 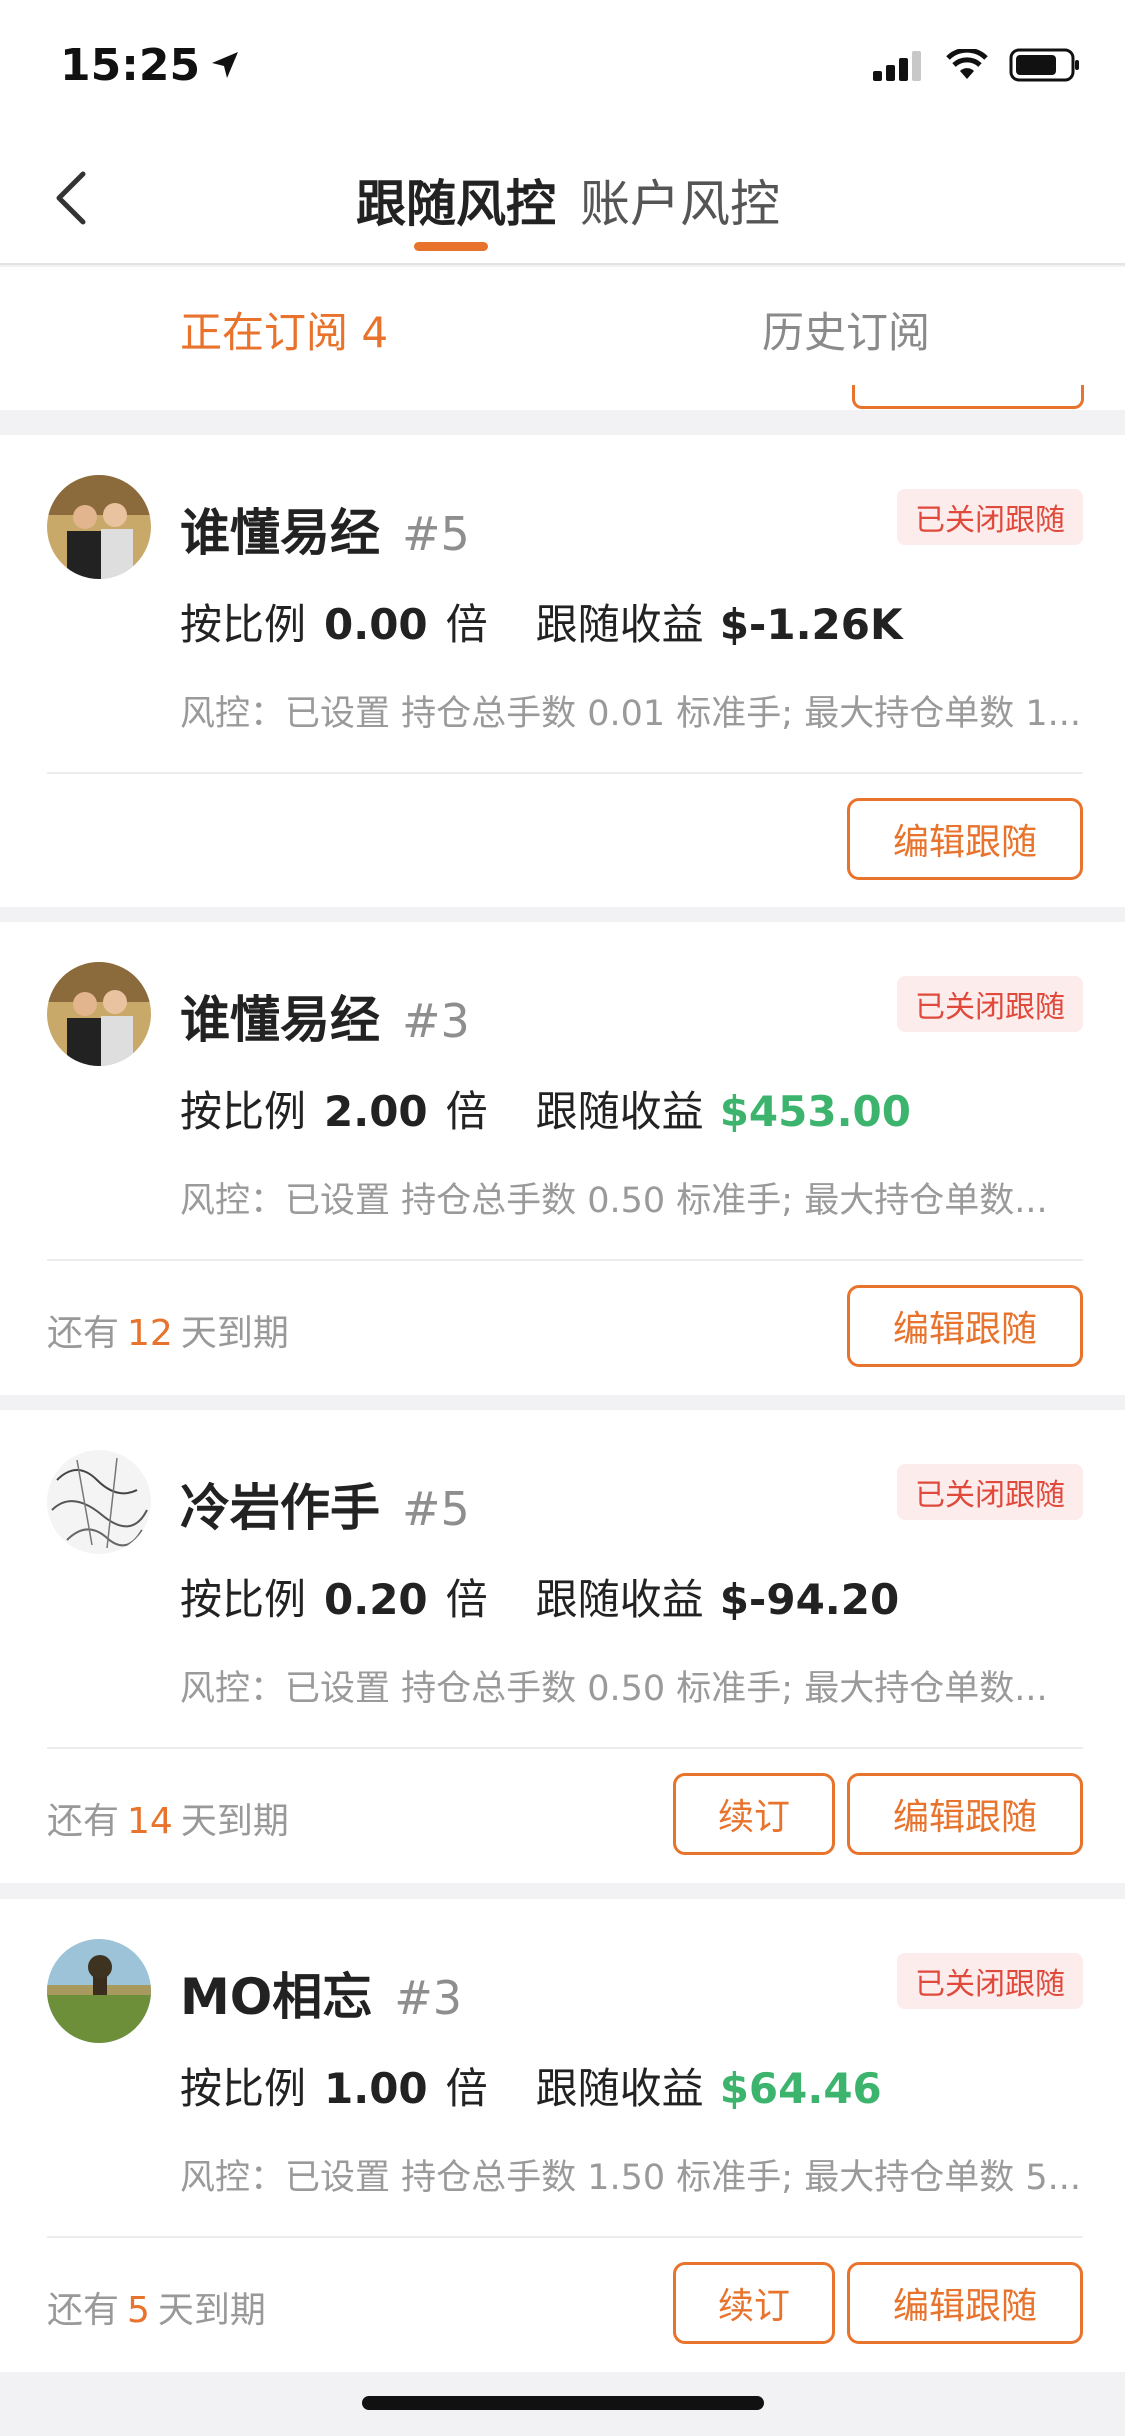 I want to click on ratio-value: 1.00, so click(x=376, y=2088).